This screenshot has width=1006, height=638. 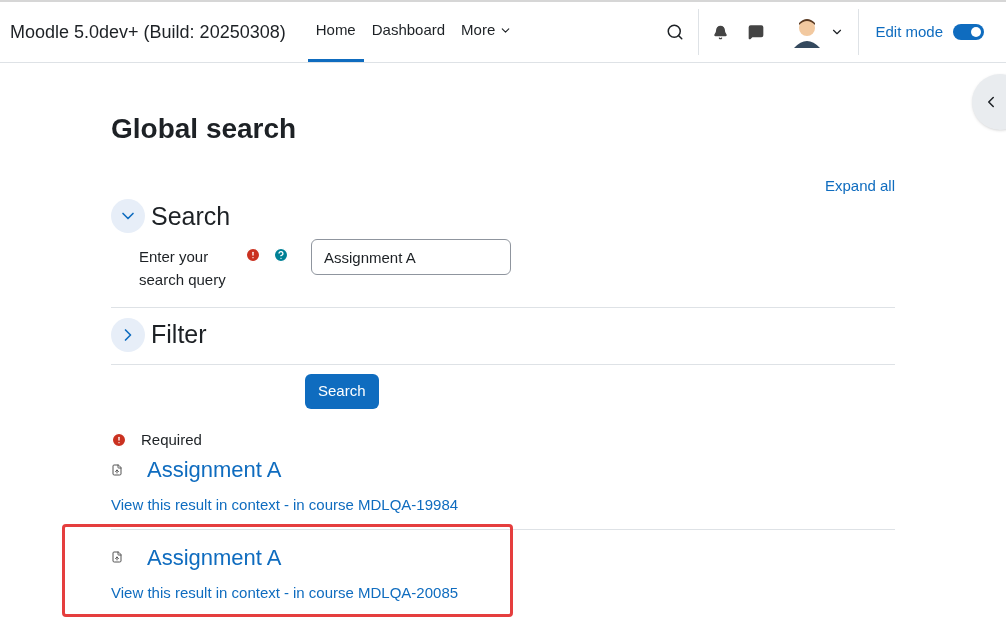 What do you see at coordinates (408, 32) in the screenshot?
I see `nav-link: Dashboard` at bounding box center [408, 32].